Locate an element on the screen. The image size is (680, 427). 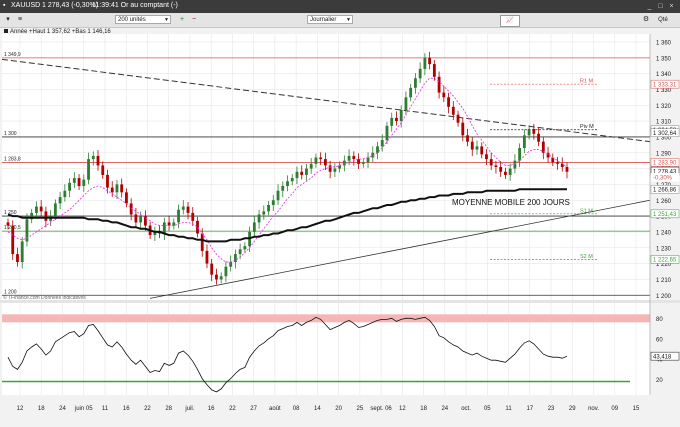
x-tick-label: 25 is located at coordinates (360, 409).